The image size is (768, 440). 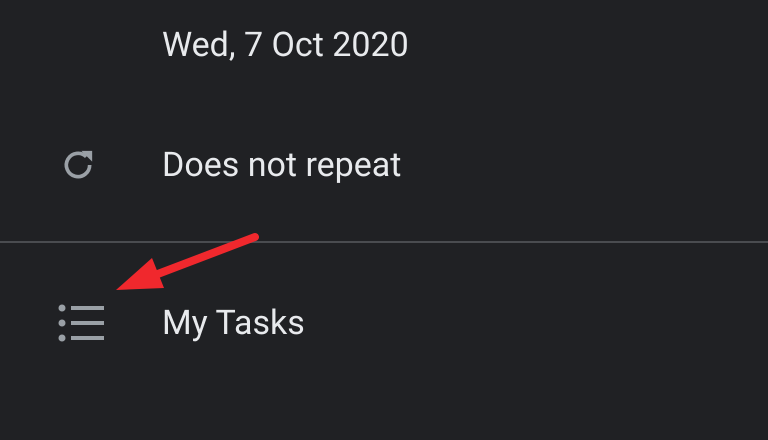 I want to click on list-icon, so click(x=81, y=323).